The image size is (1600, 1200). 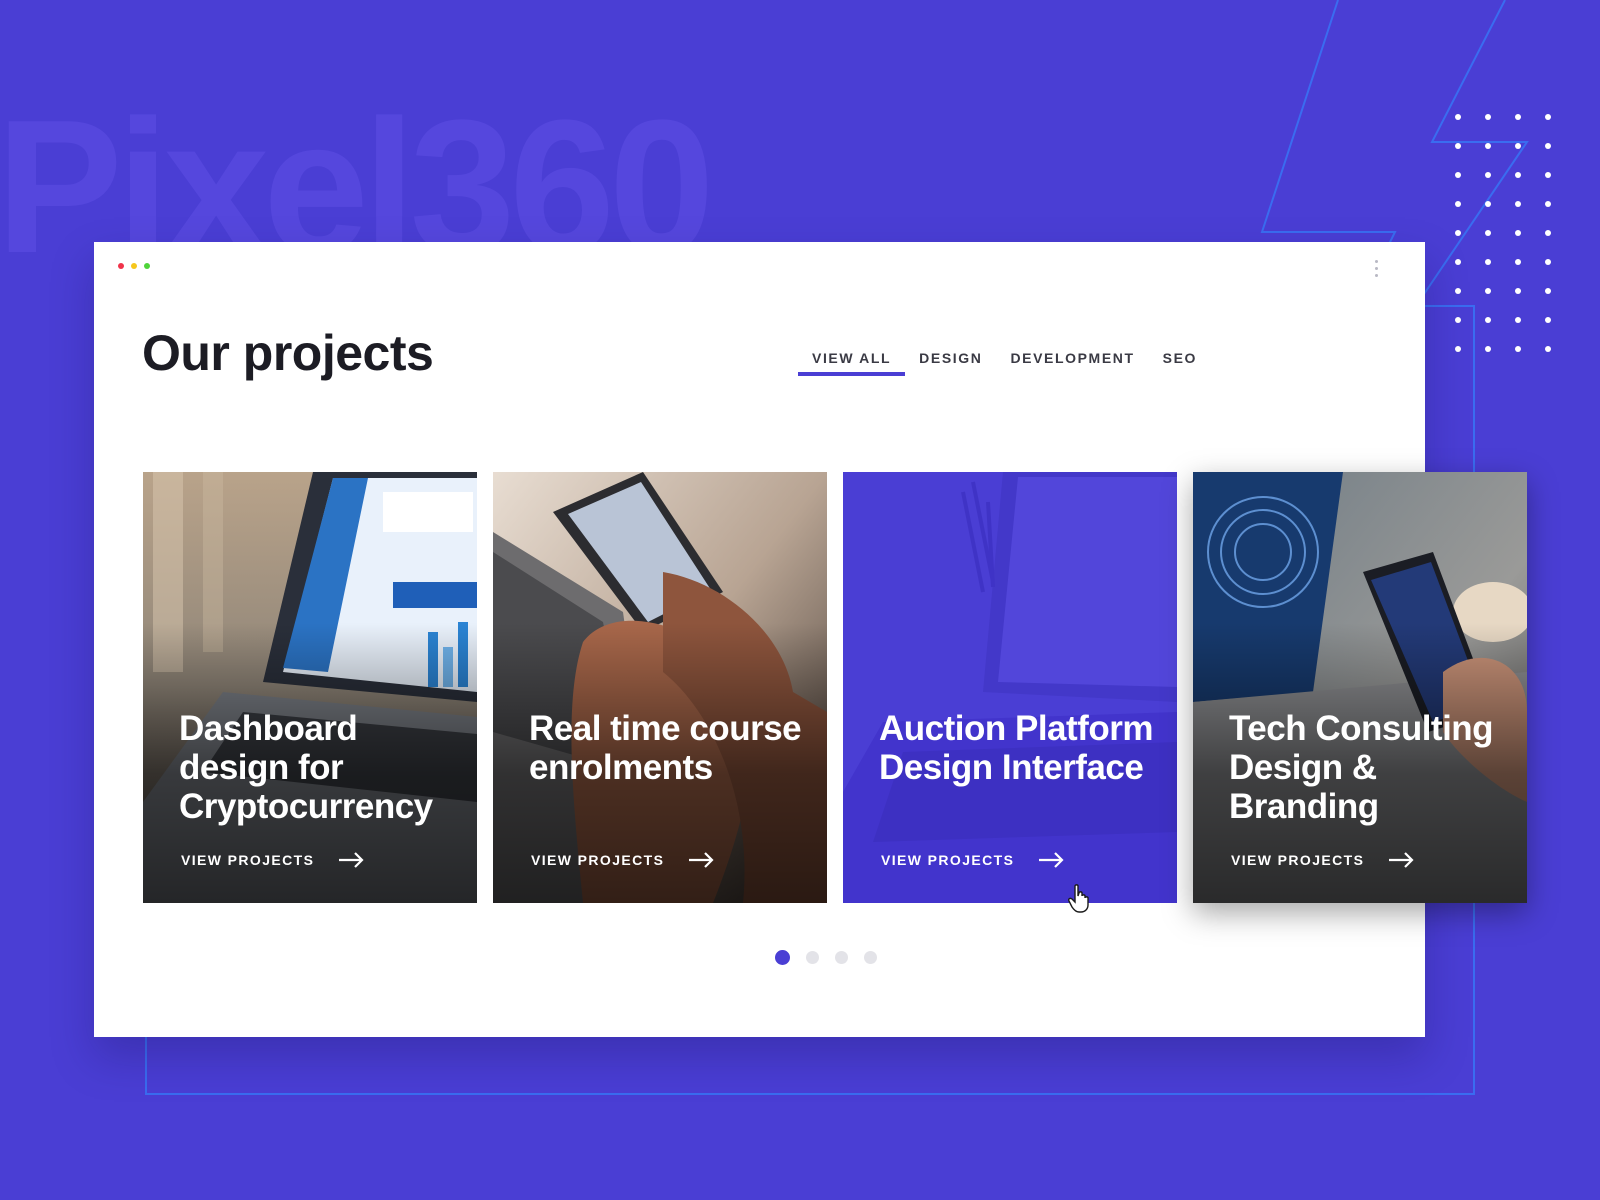 I want to click on minimize-dot, so click(x=134, y=266).